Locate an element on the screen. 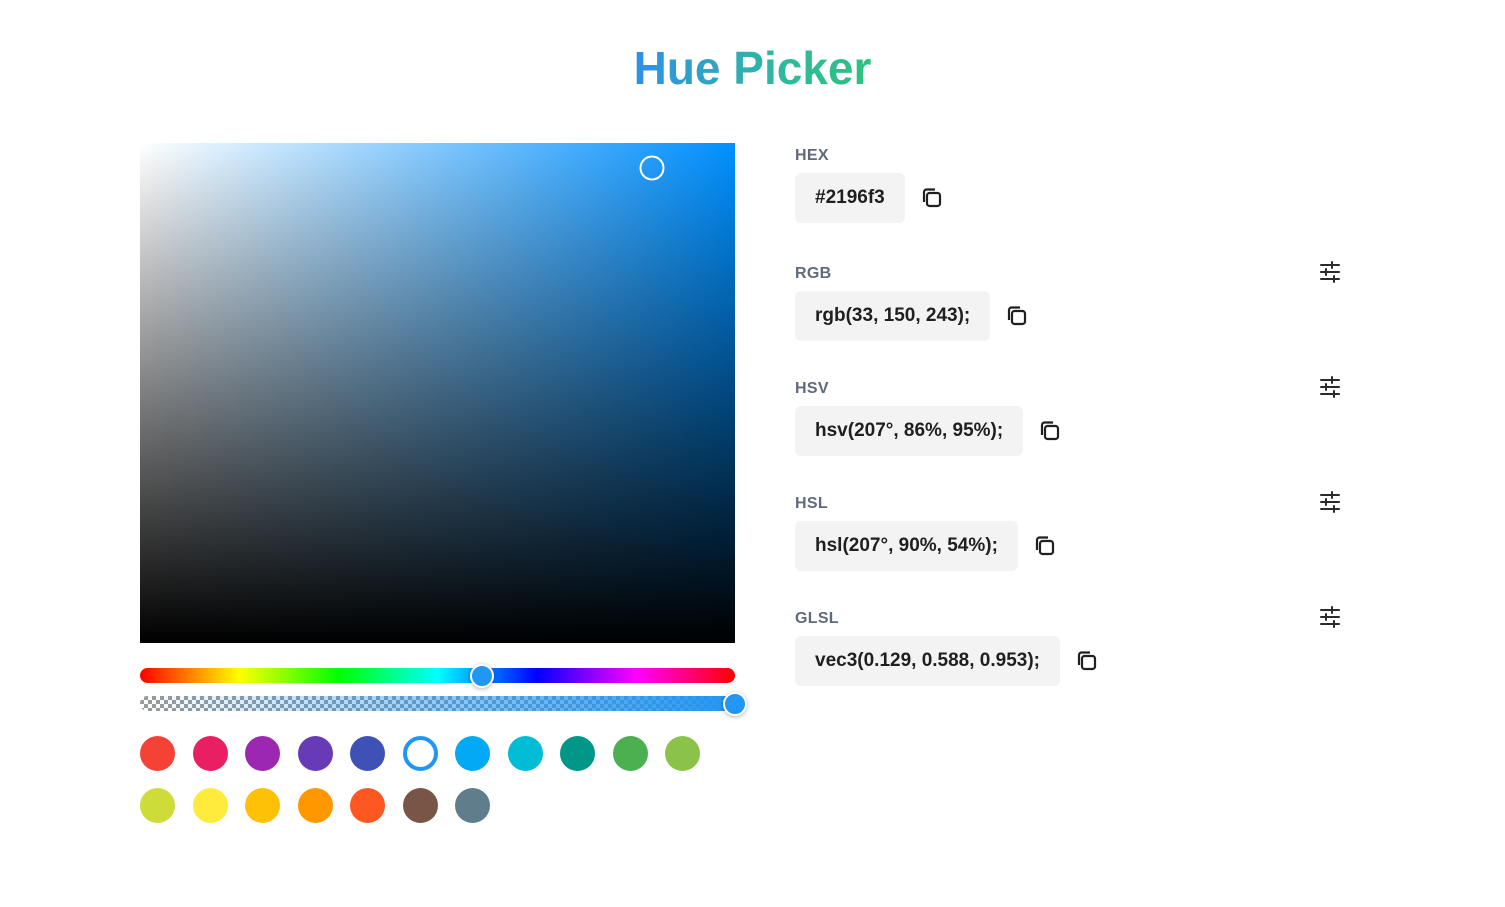  format-value-field: vec3(0.129, 0.588, 0.953); is located at coordinates (928, 661).